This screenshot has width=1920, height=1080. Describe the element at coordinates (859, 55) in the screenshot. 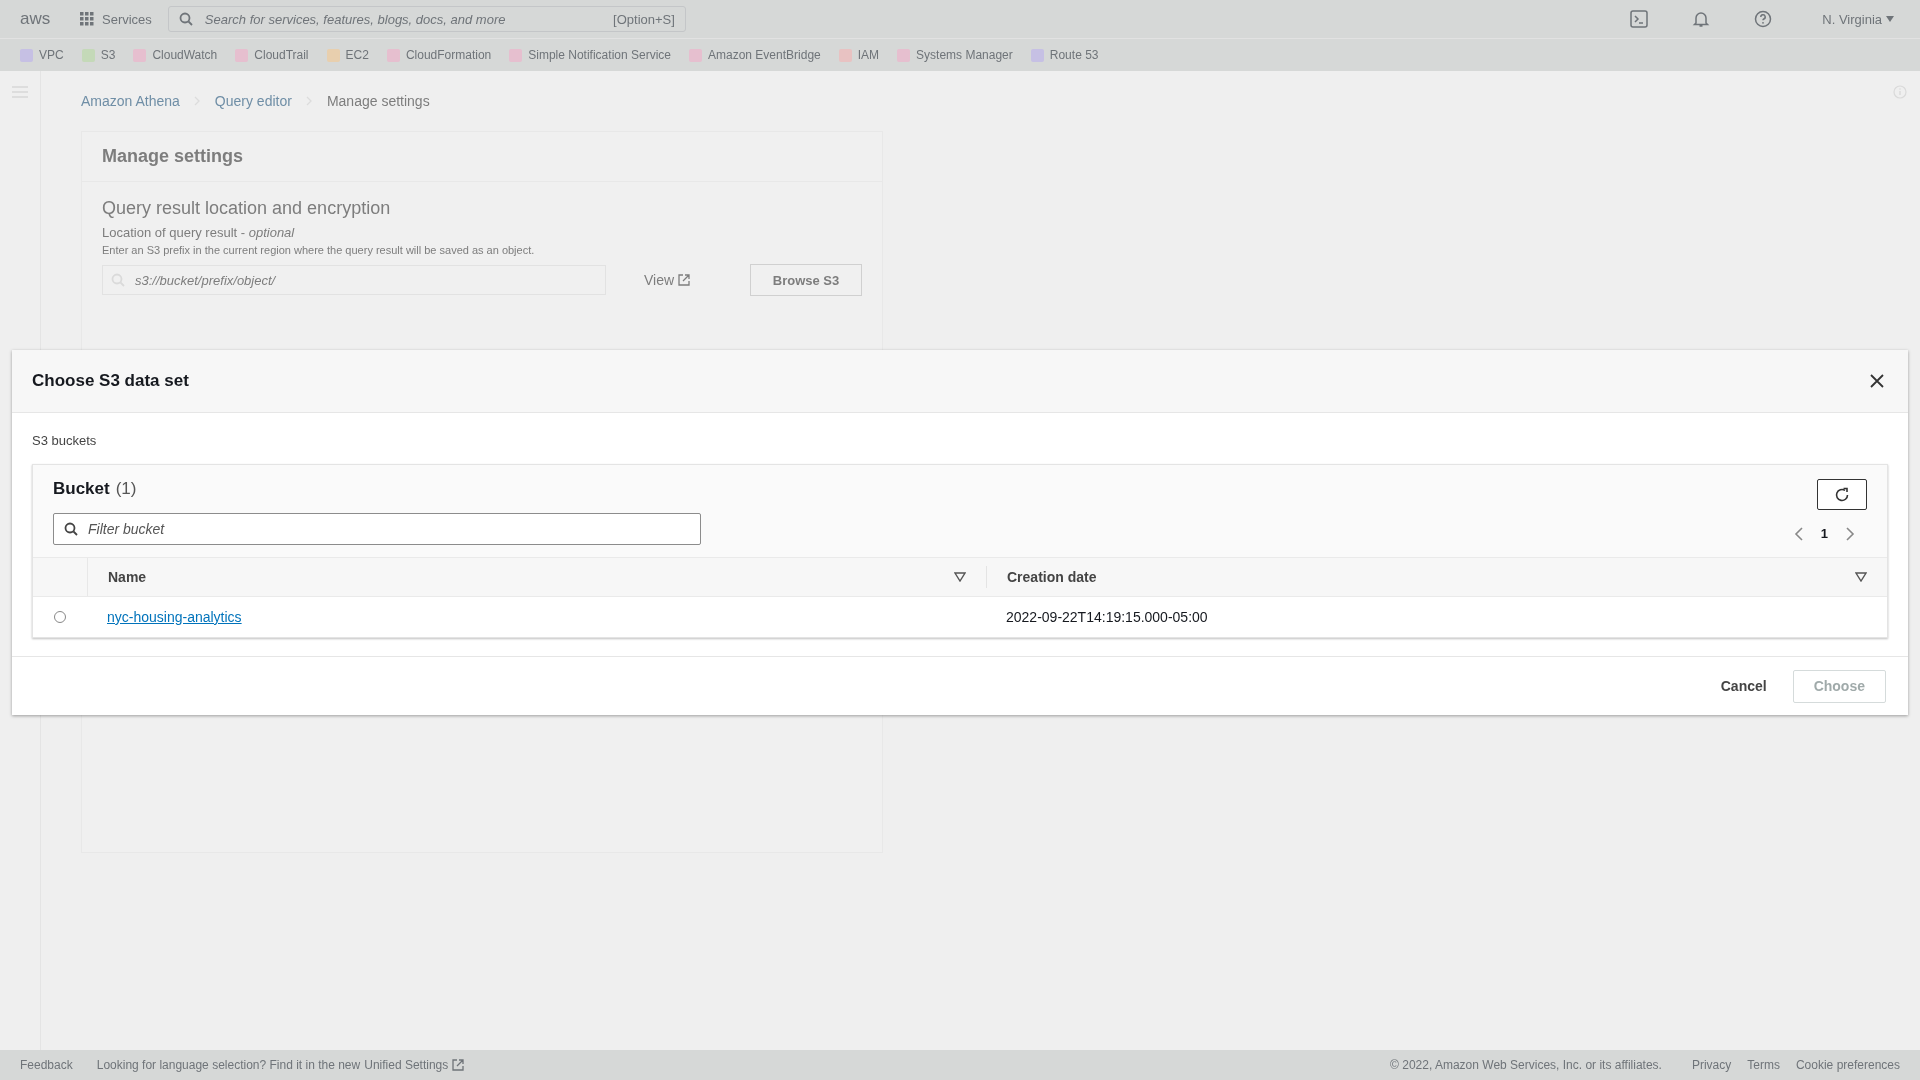

I see `favorite-link: IAM` at that location.